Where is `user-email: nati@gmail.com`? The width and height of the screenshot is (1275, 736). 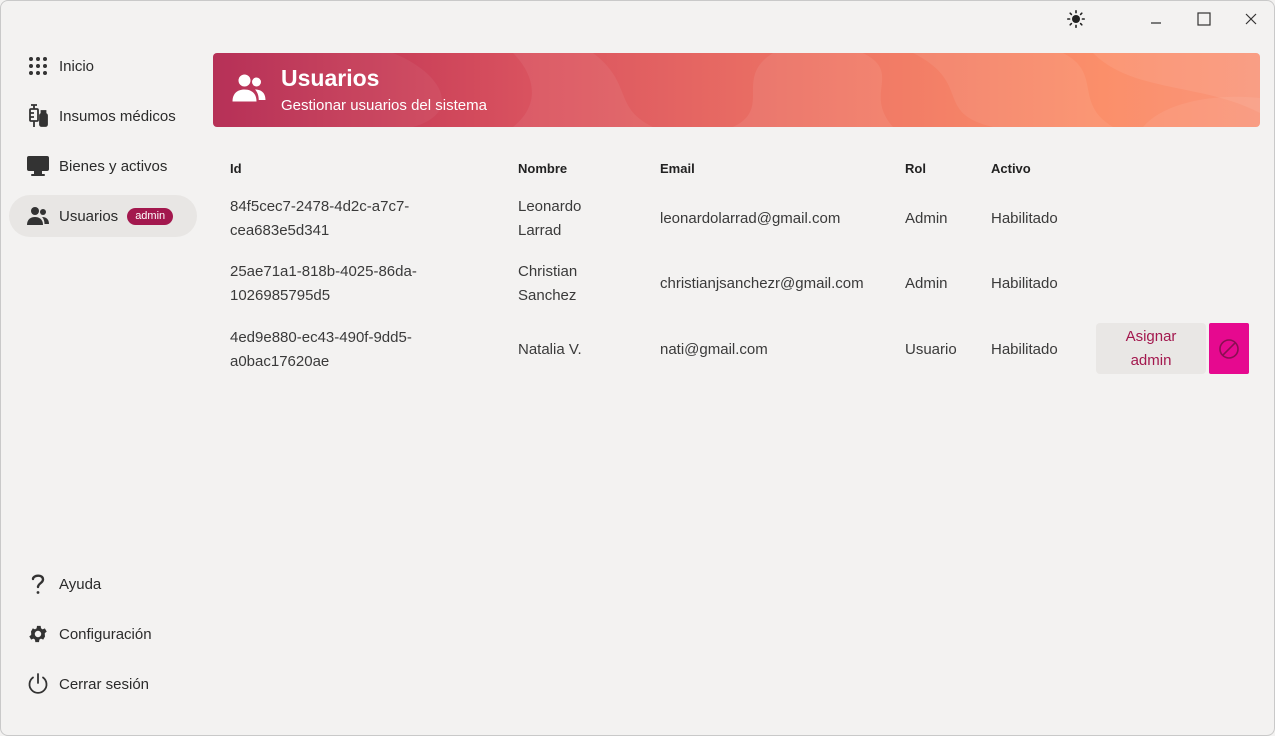 user-email: nati@gmail.com is located at coordinates (714, 349).